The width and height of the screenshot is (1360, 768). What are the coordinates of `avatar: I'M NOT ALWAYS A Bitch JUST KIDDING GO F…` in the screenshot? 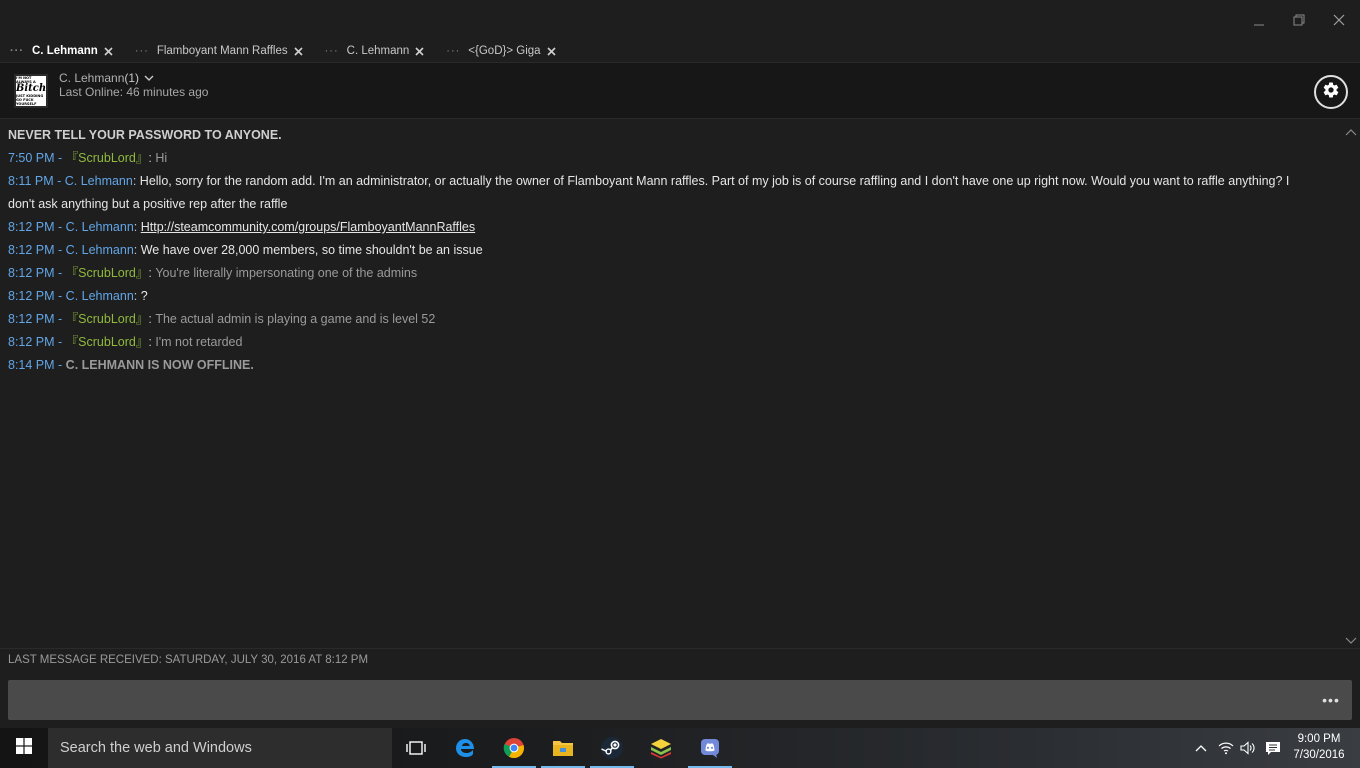 It's located at (31, 91).